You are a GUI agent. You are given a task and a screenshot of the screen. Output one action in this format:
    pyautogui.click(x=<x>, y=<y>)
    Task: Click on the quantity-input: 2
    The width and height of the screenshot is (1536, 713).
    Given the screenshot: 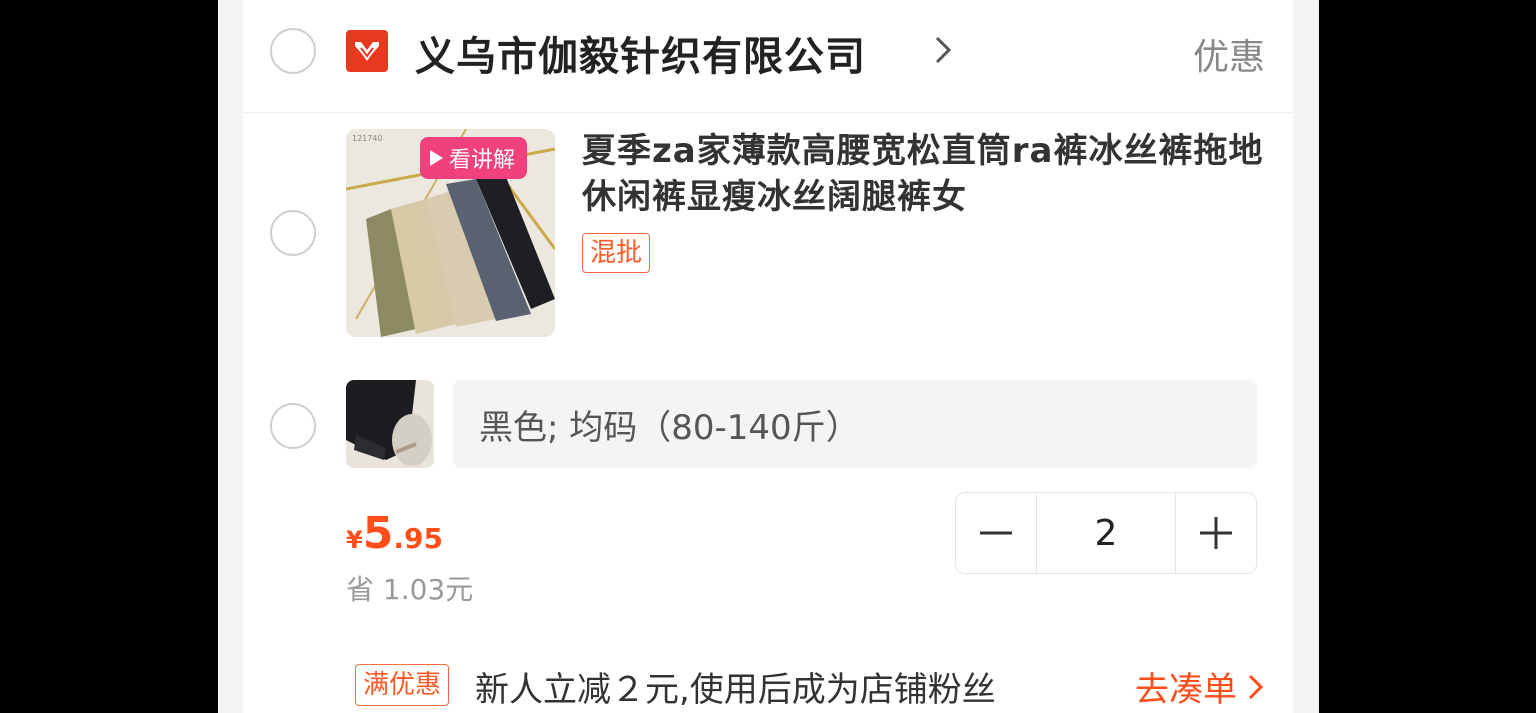 What is the action you would take?
    pyautogui.click(x=1106, y=533)
    